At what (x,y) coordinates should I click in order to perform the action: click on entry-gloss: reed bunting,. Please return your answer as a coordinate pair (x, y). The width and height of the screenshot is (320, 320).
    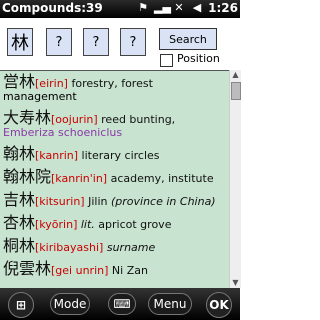
    Looking at the image, I should click on (138, 119).